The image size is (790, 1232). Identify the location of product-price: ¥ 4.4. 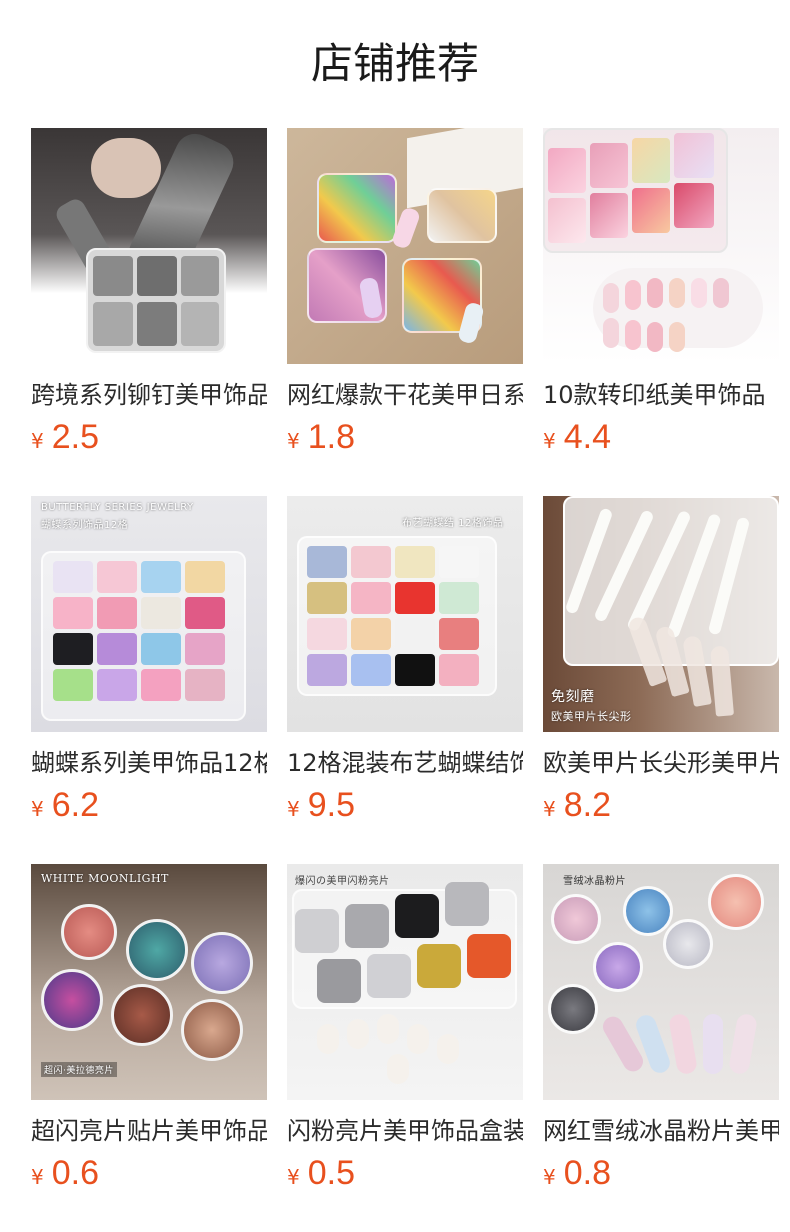
(661, 438).